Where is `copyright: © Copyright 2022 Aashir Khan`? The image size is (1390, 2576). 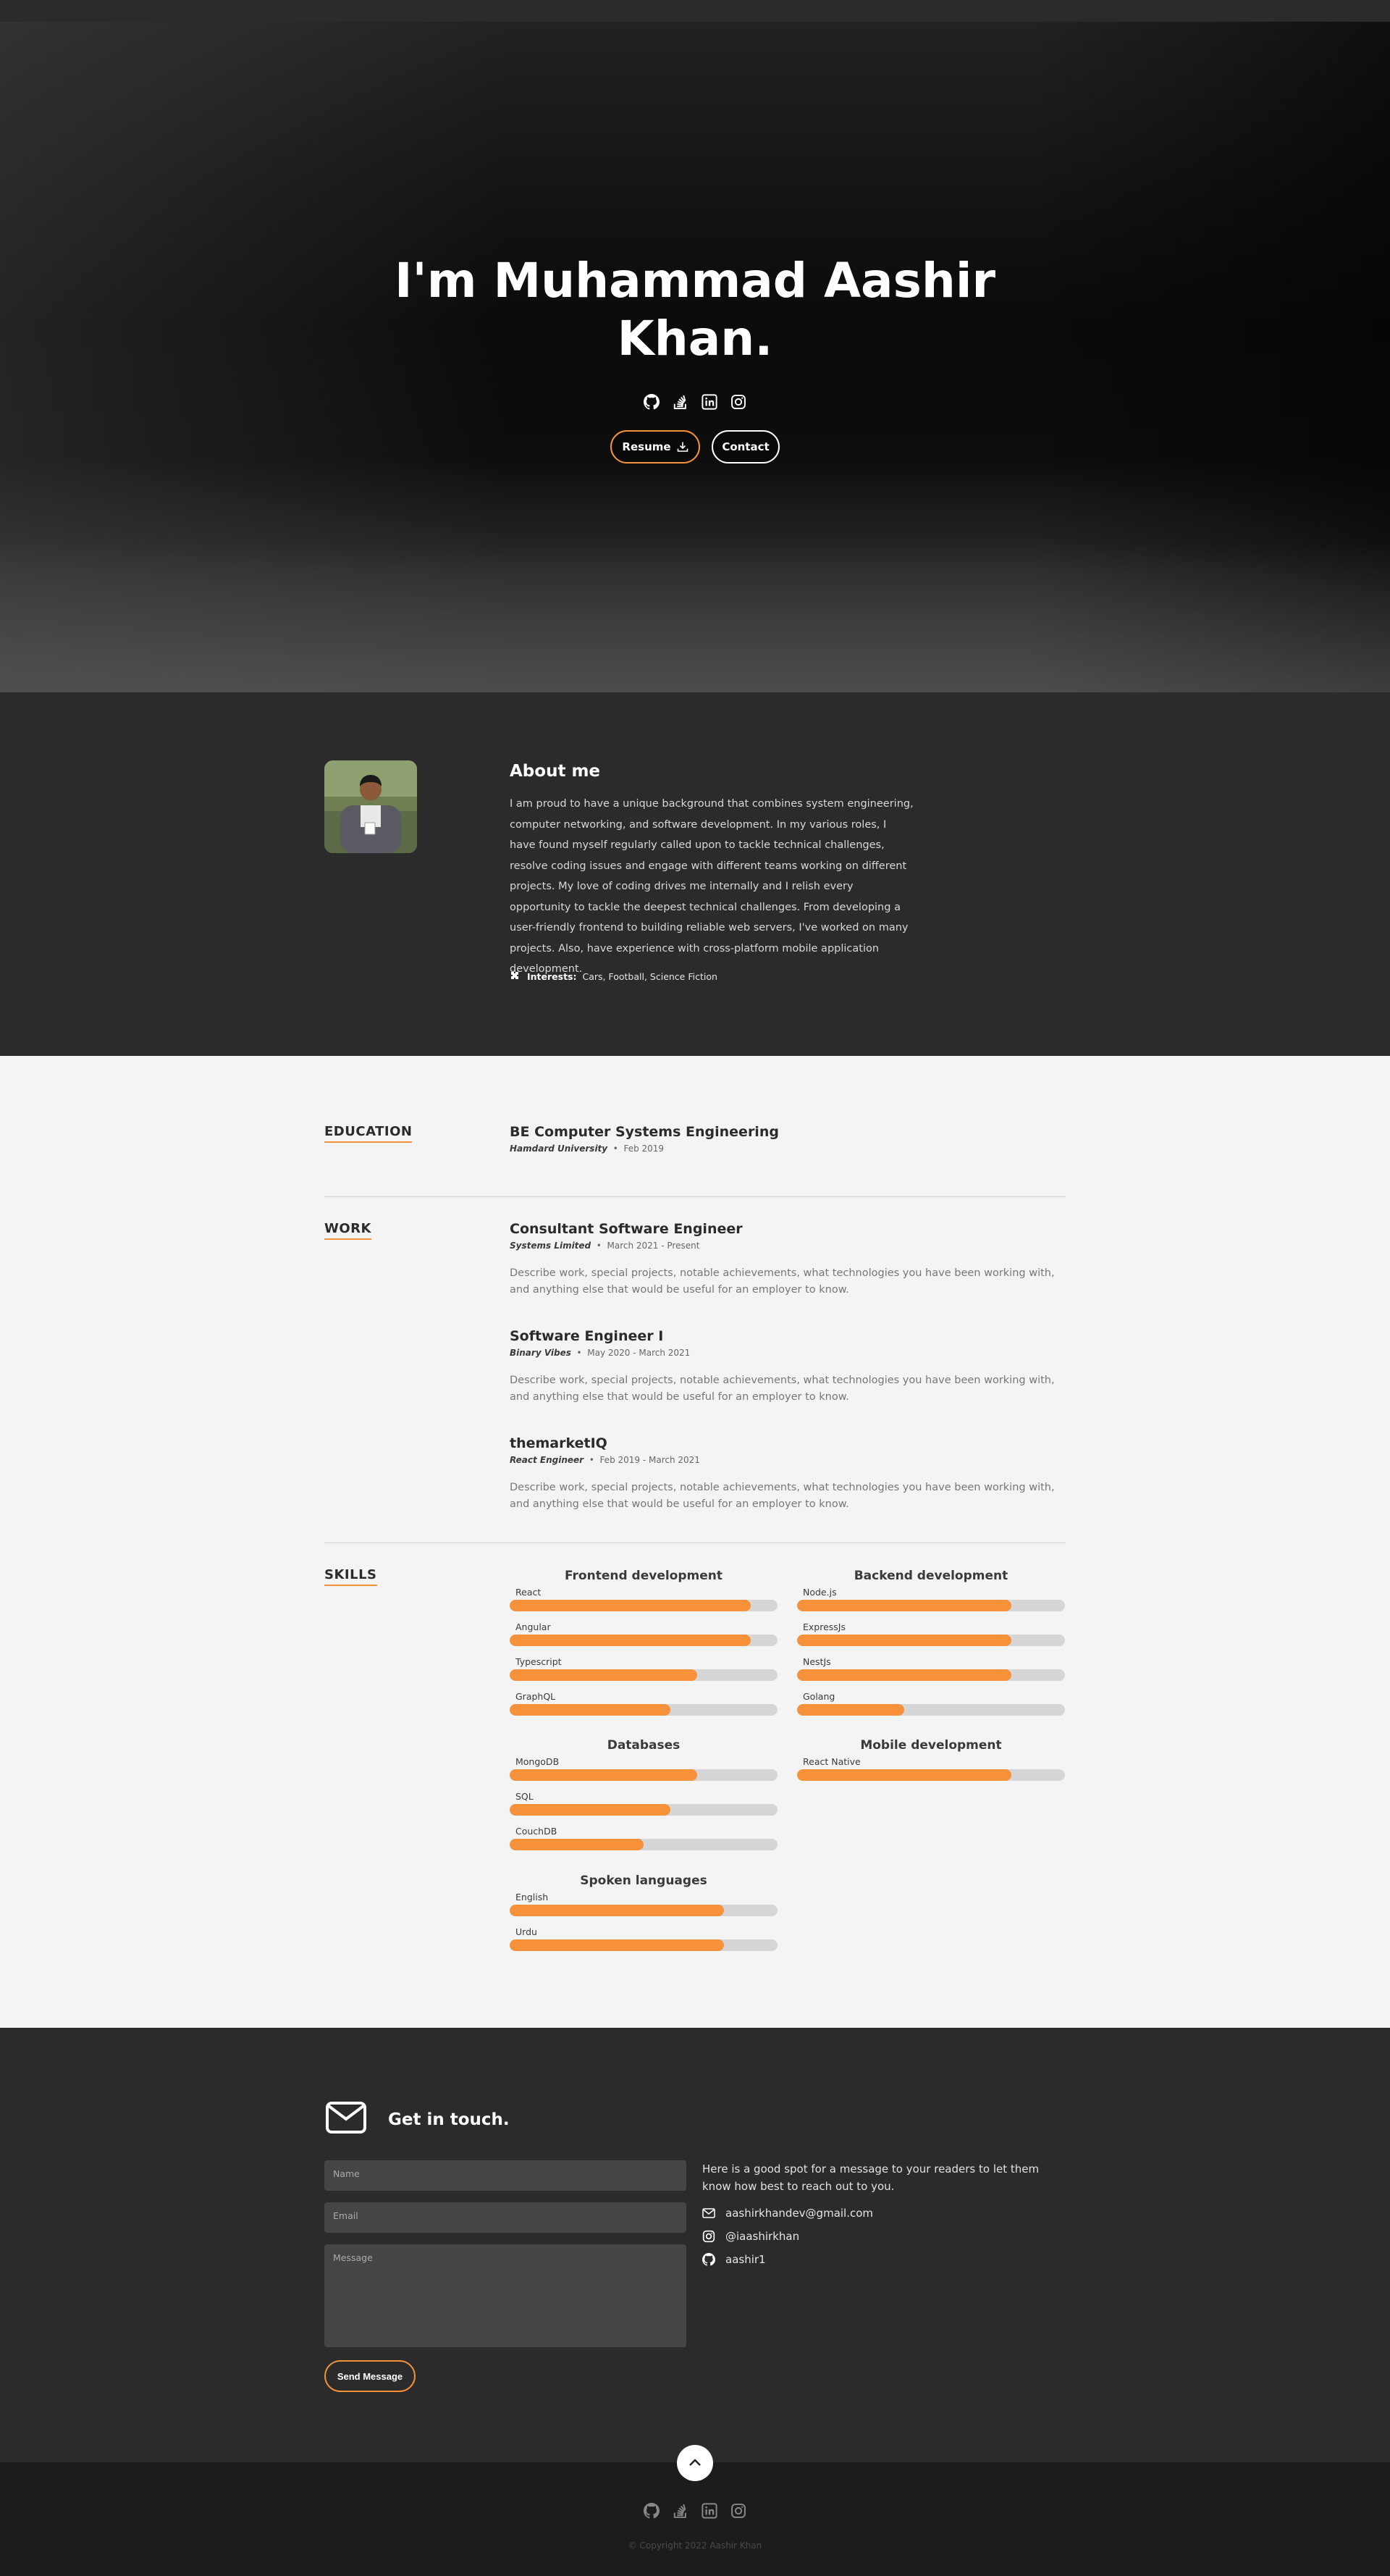
copyright: © Copyright 2022 Aashir Khan is located at coordinates (695, 2546).